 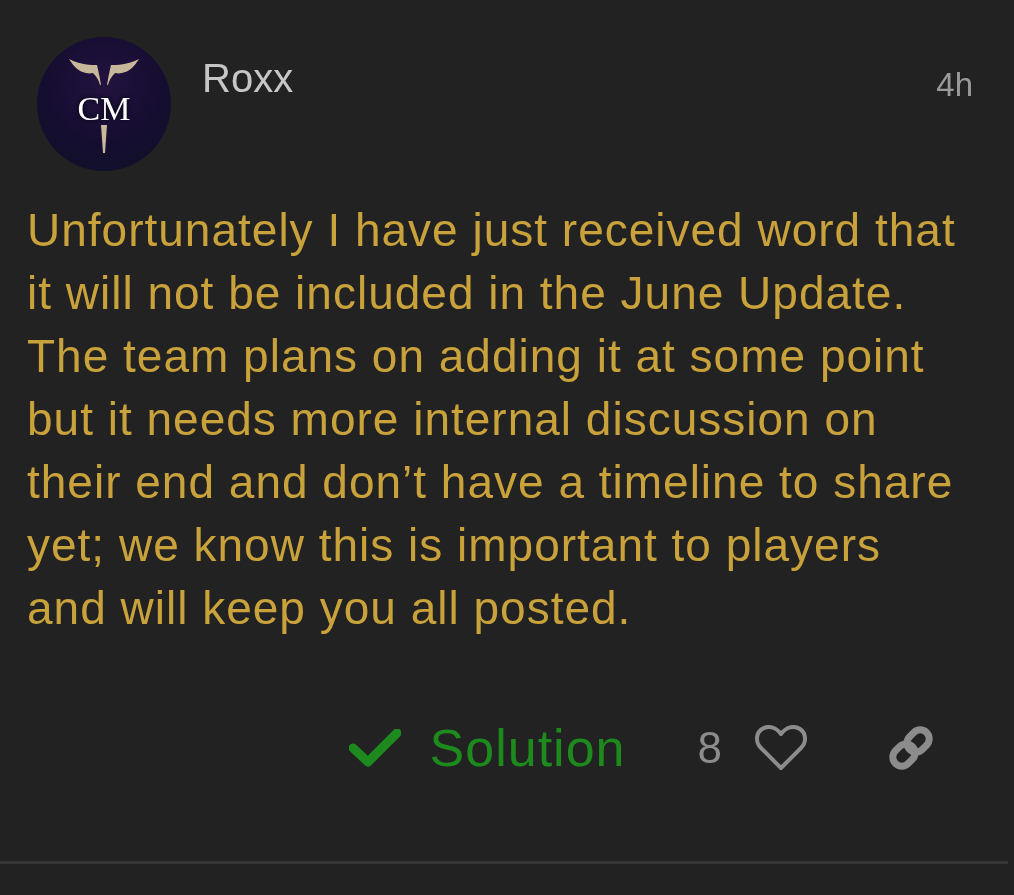 What do you see at coordinates (781, 748) in the screenshot?
I see `like-button` at bounding box center [781, 748].